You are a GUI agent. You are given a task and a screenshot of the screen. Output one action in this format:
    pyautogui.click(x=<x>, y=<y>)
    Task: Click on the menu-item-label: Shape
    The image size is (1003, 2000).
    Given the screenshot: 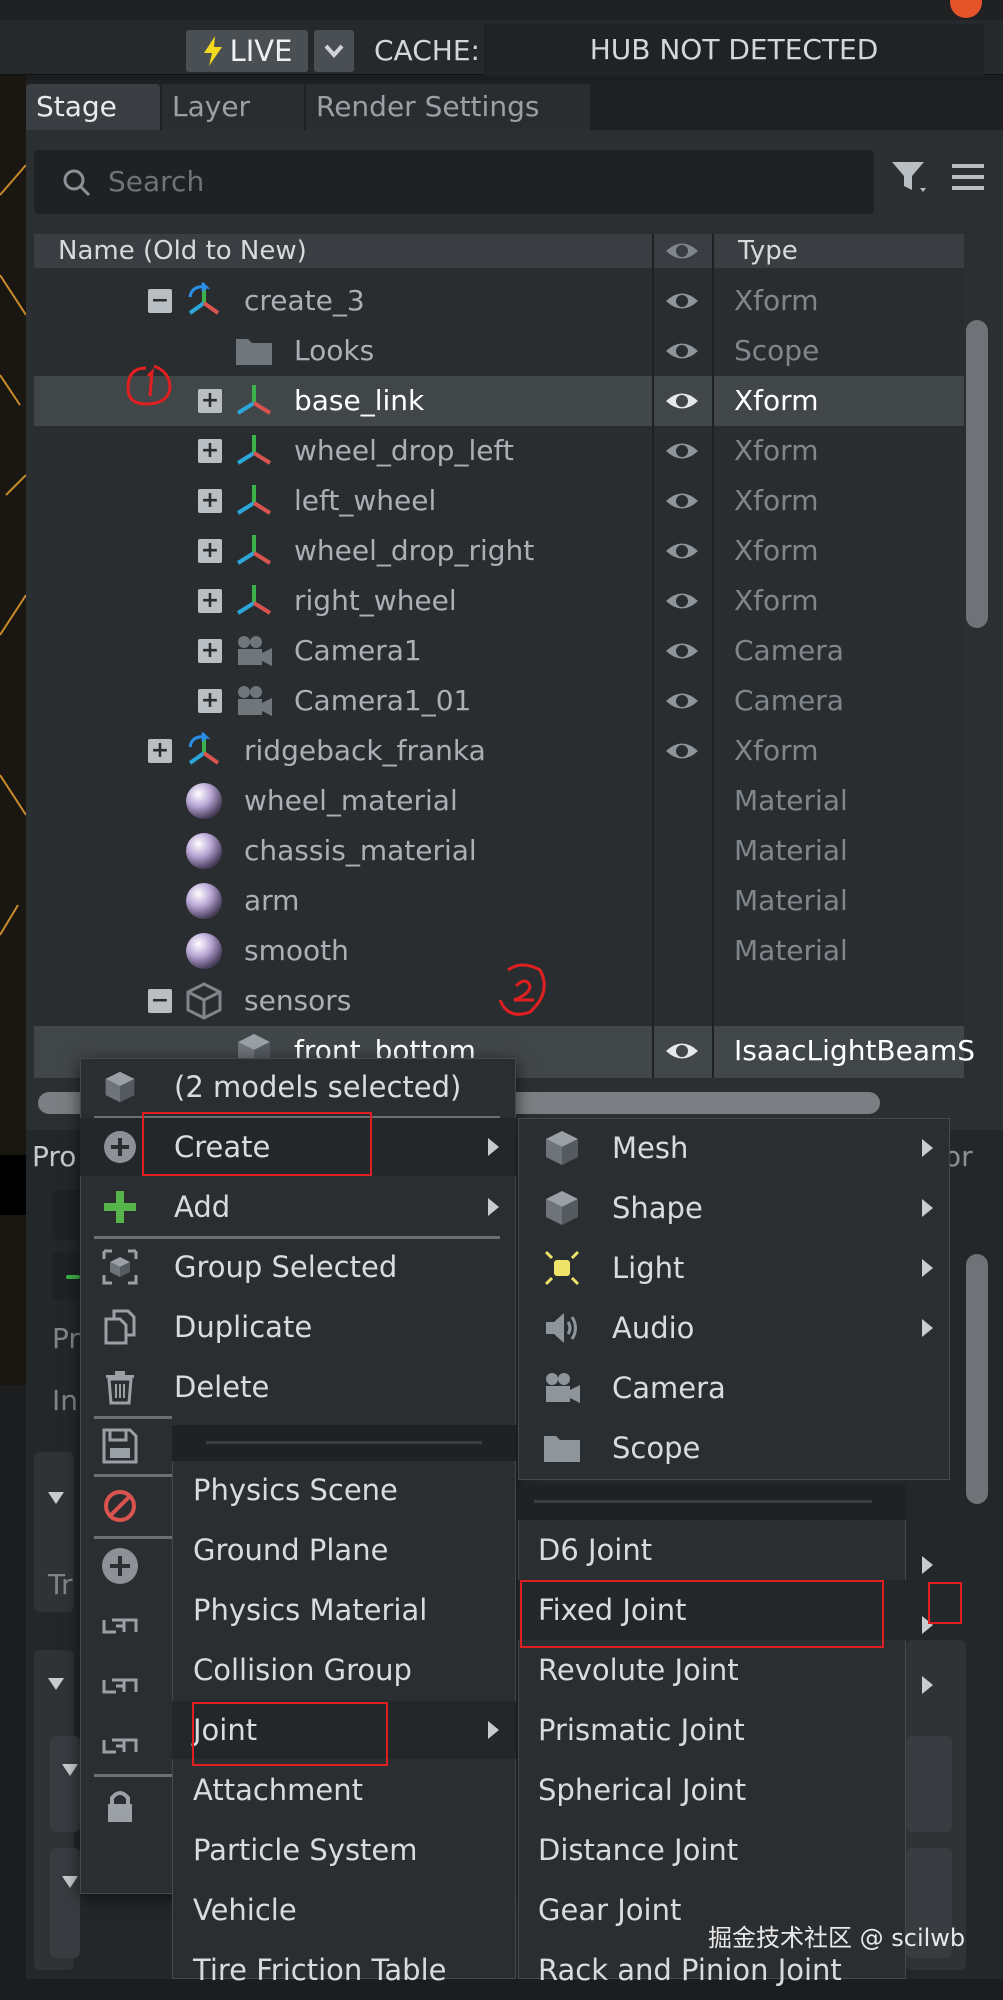 What is the action you would take?
    pyautogui.click(x=657, y=1208)
    